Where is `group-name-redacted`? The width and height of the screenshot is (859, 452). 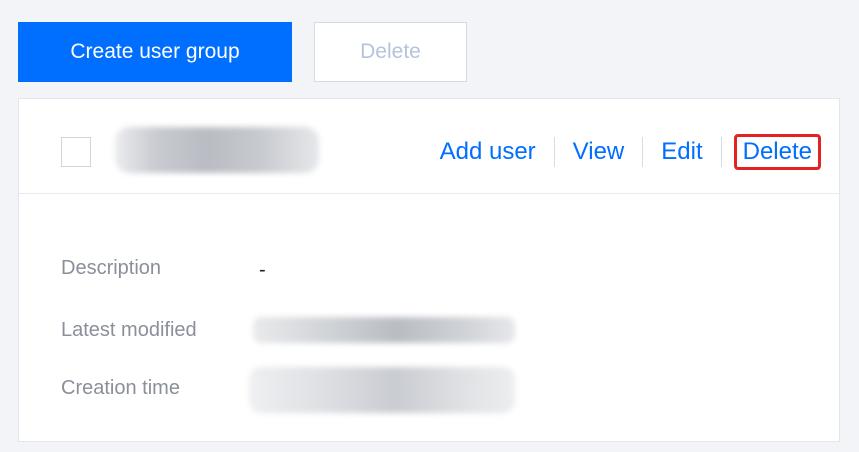 group-name-redacted is located at coordinates (217, 150).